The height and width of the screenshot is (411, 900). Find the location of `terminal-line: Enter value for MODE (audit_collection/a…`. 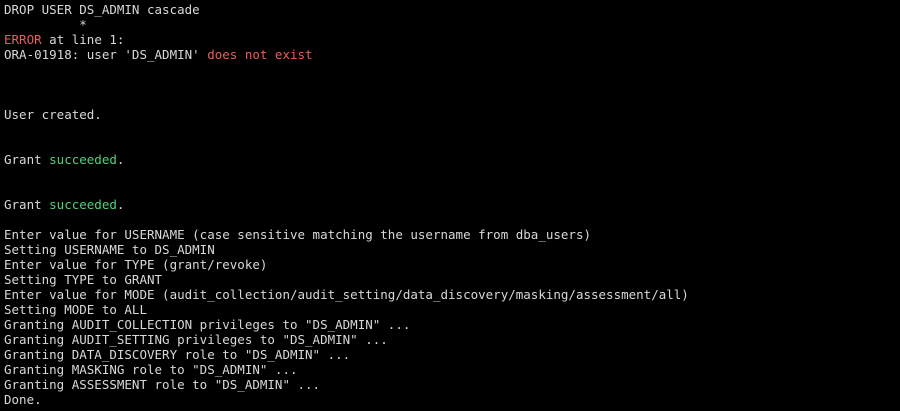

terminal-line: Enter value for MODE (audit_collection/a… is located at coordinates (452, 294).